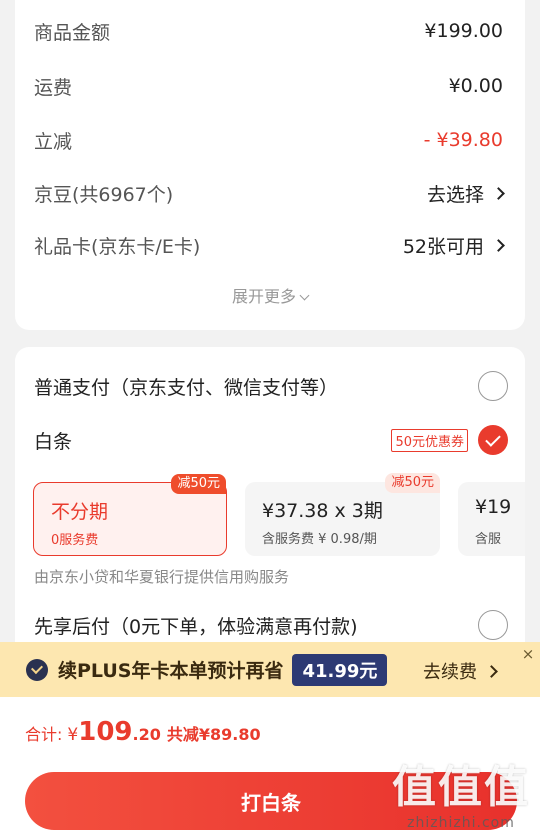 This screenshot has width=540, height=837. Describe the element at coordinates (528, 654) in the screenshot. I see `close-icon: ×` at that location.